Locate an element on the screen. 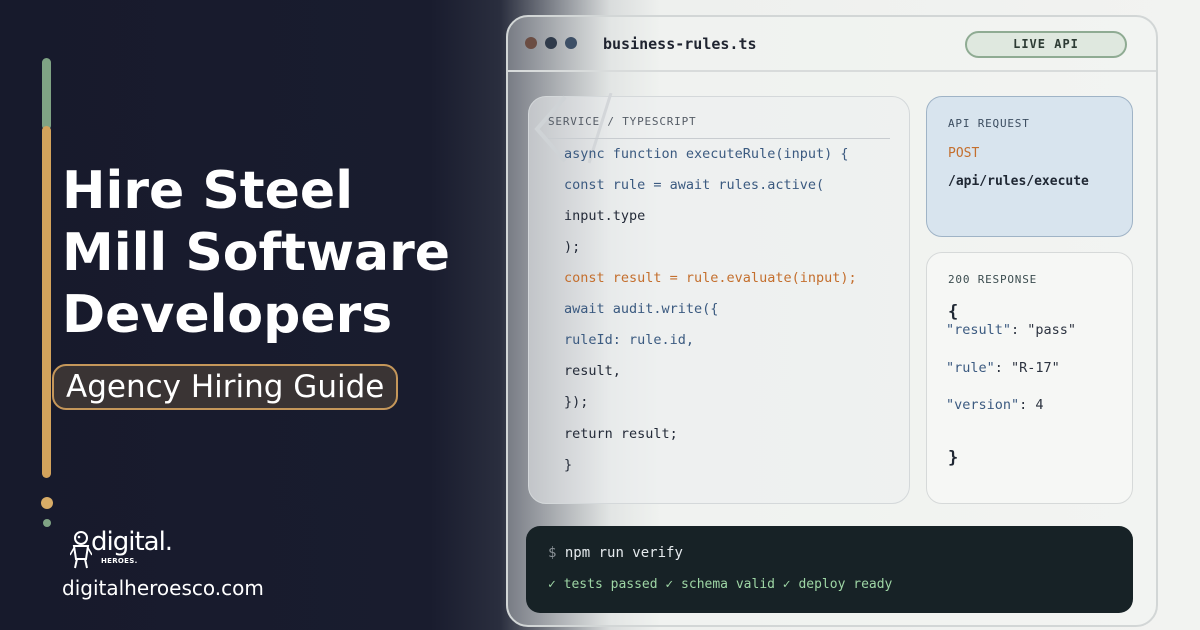 The image size is (1200, 630). terminal-command-line: $ npm run verify is located at coordinates (615, 553).